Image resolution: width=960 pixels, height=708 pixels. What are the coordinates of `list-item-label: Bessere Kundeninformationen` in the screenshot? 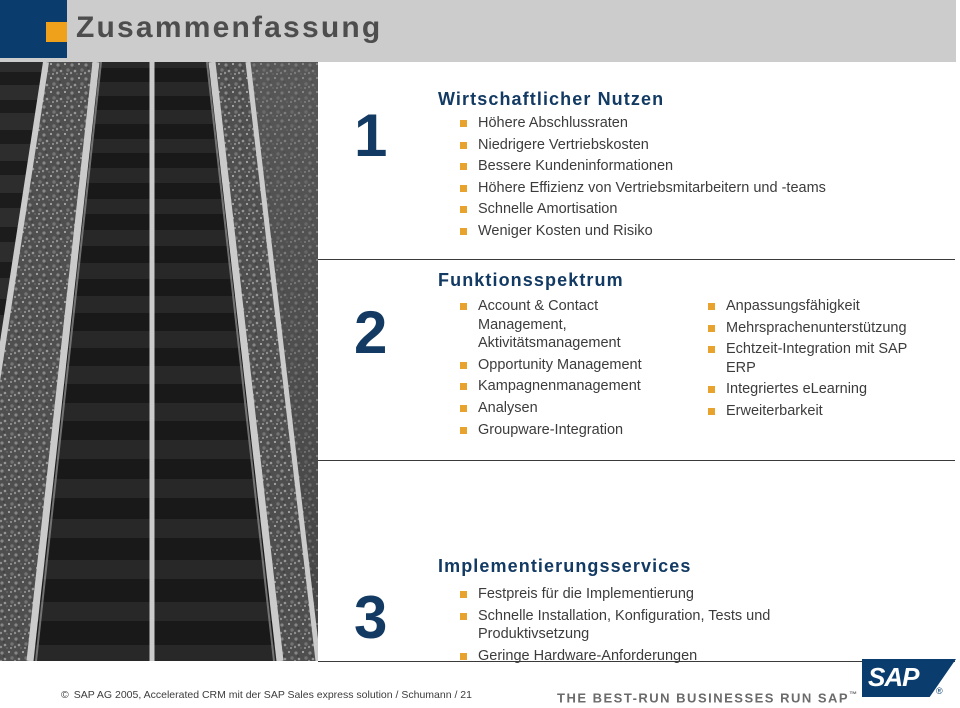 It's located at (576, 166).